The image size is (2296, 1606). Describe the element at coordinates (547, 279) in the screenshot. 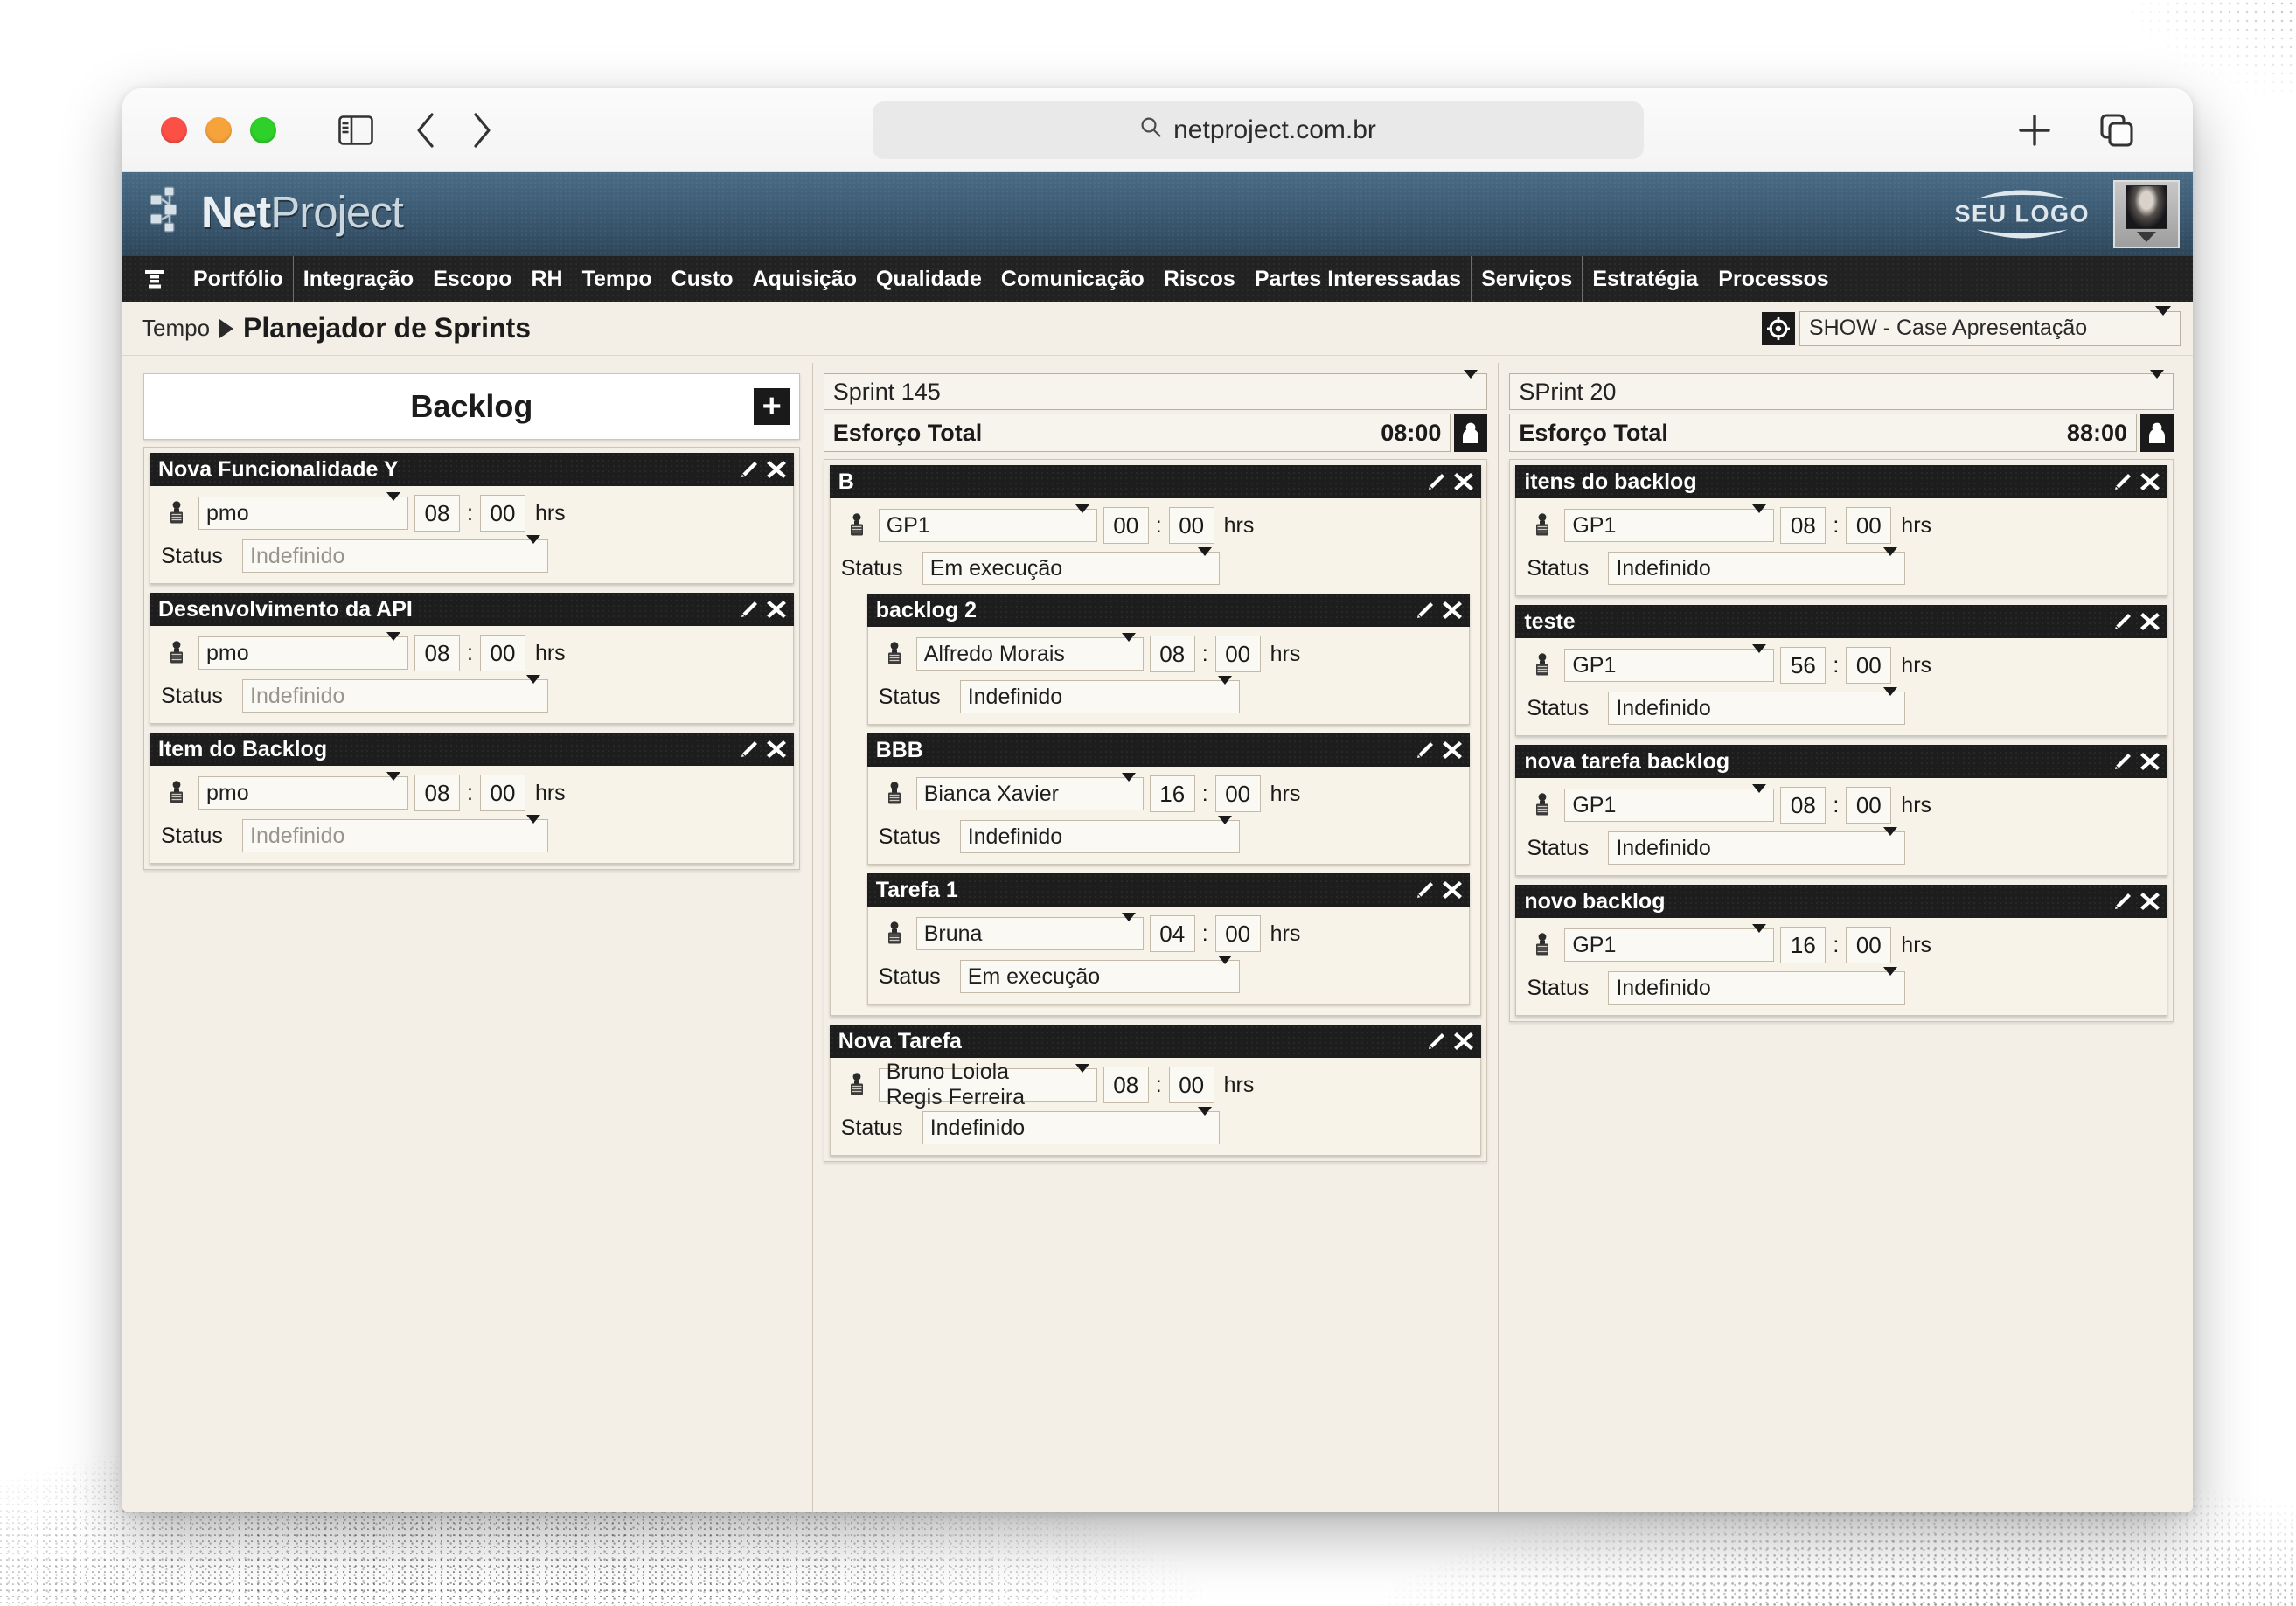

I see `nav-item-rh: RH` at that location.